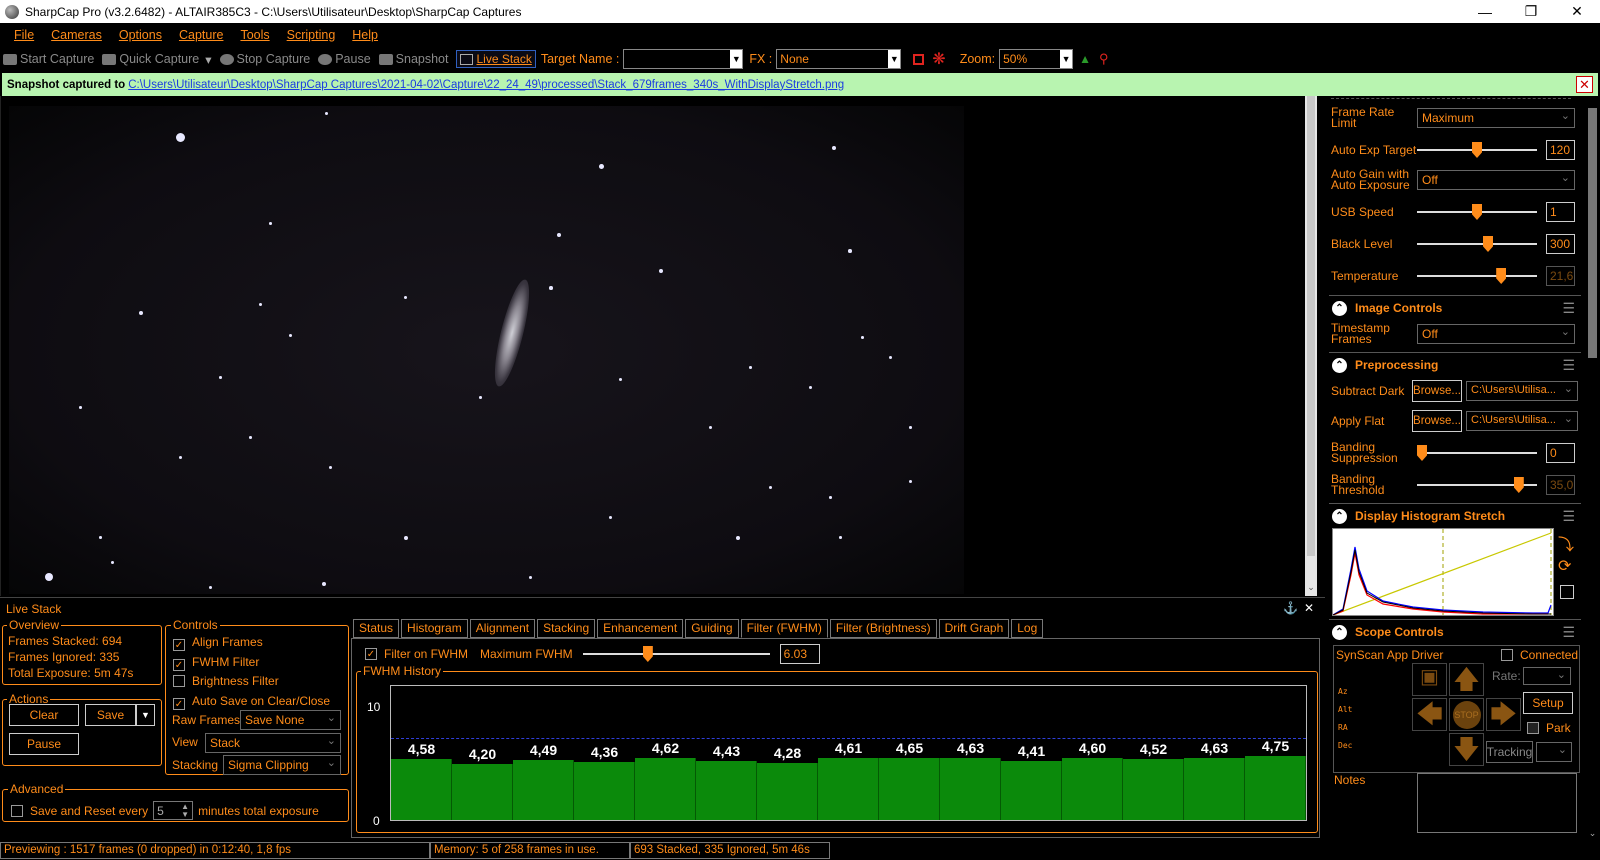  What do you see at coordinates (799, 654) in the screenshot?
I see `max-fwhm-value: 6.03` at bounding box center [799, 654].